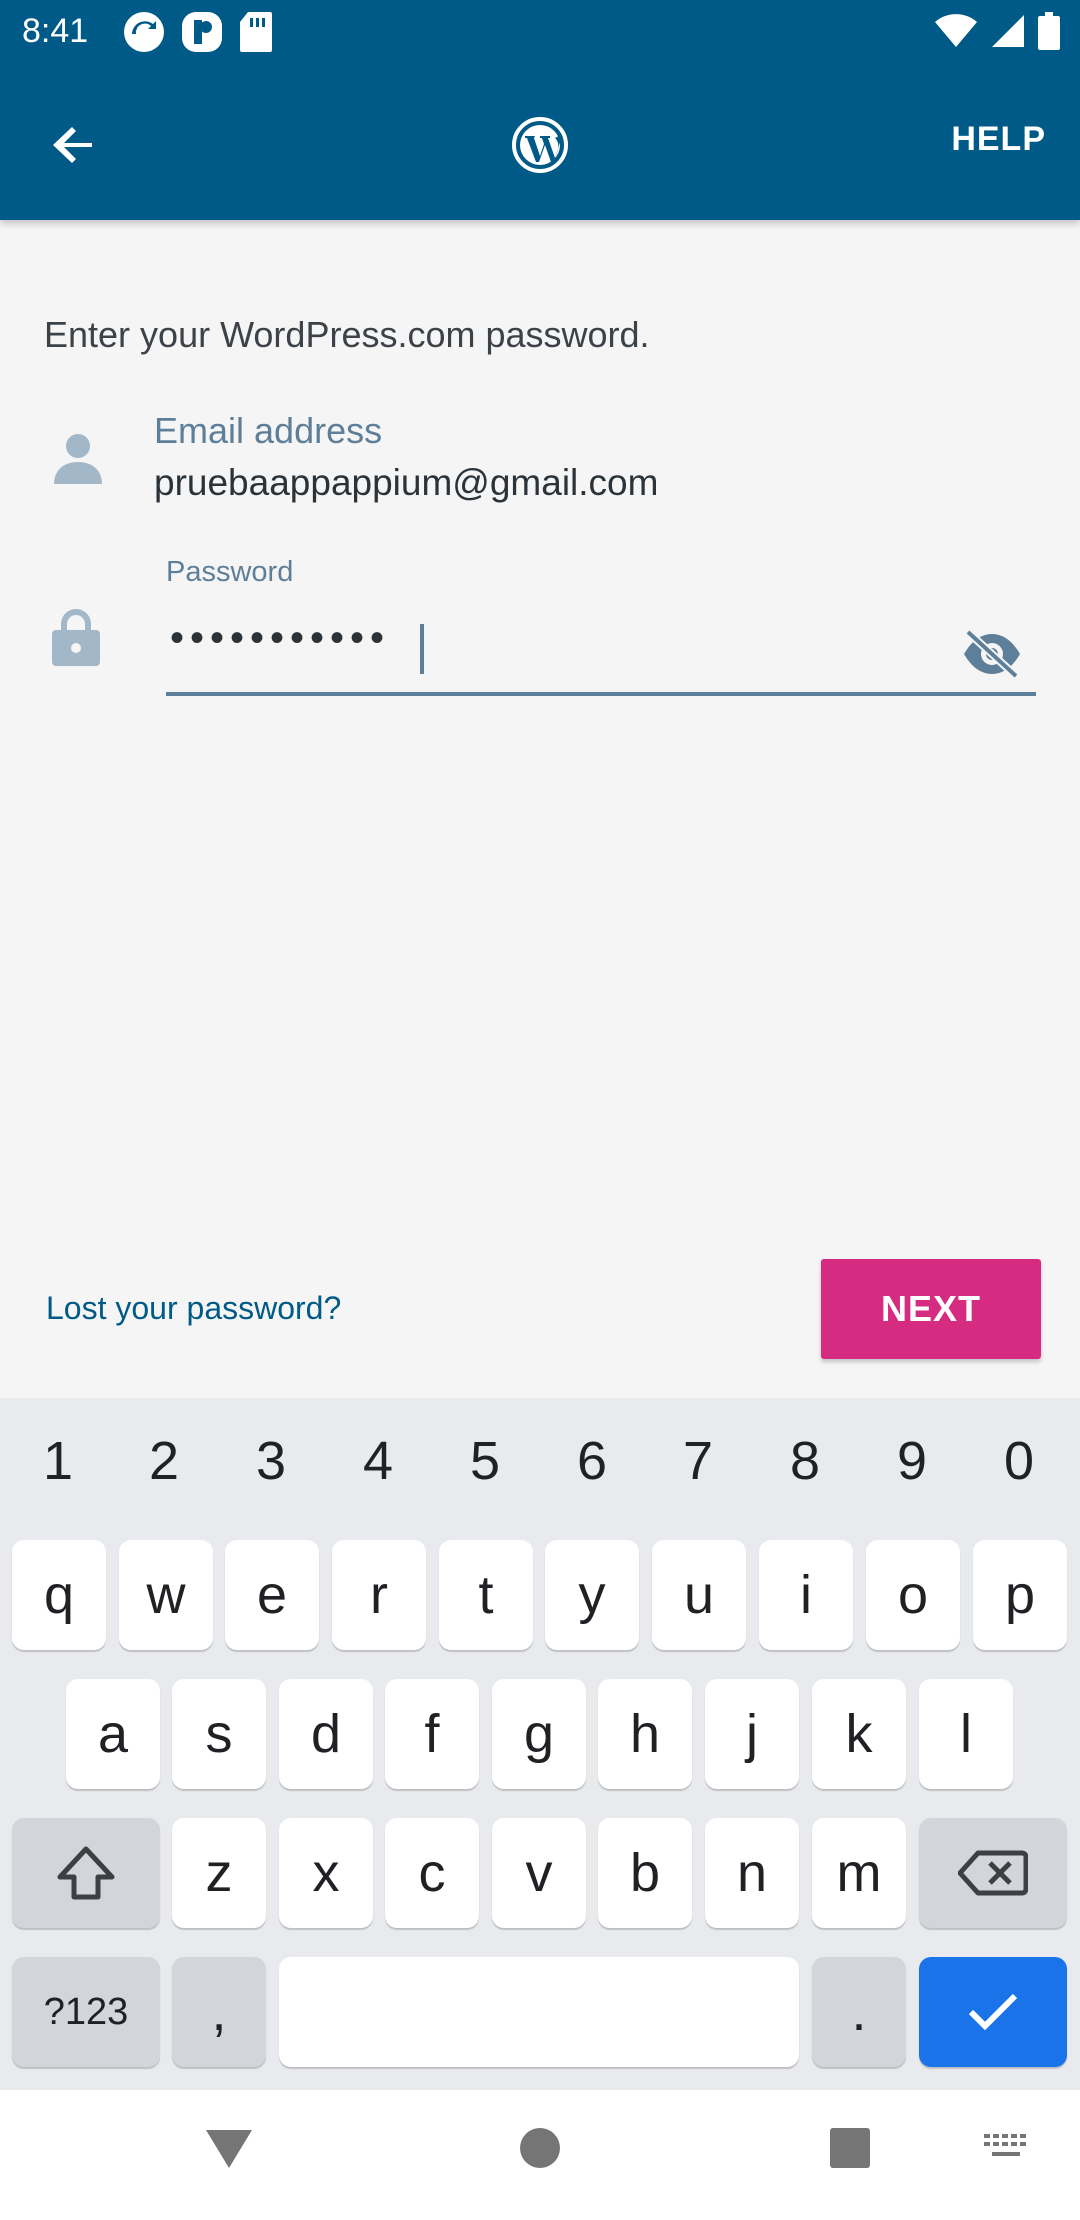 The image size is (1080, 2220). Describe the element at coordinates (166, 1595) in the screenshot. I see `key-w: w` at that location.